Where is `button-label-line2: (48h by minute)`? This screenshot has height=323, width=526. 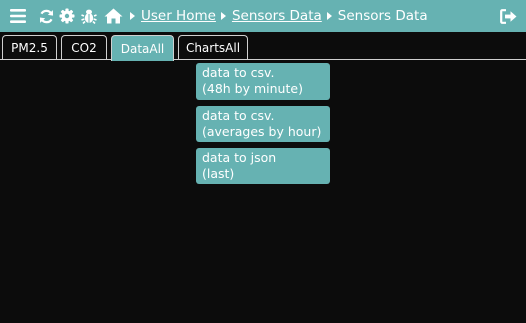 button-label-line2: (48h by minute) is located at coordinates (252, 88).